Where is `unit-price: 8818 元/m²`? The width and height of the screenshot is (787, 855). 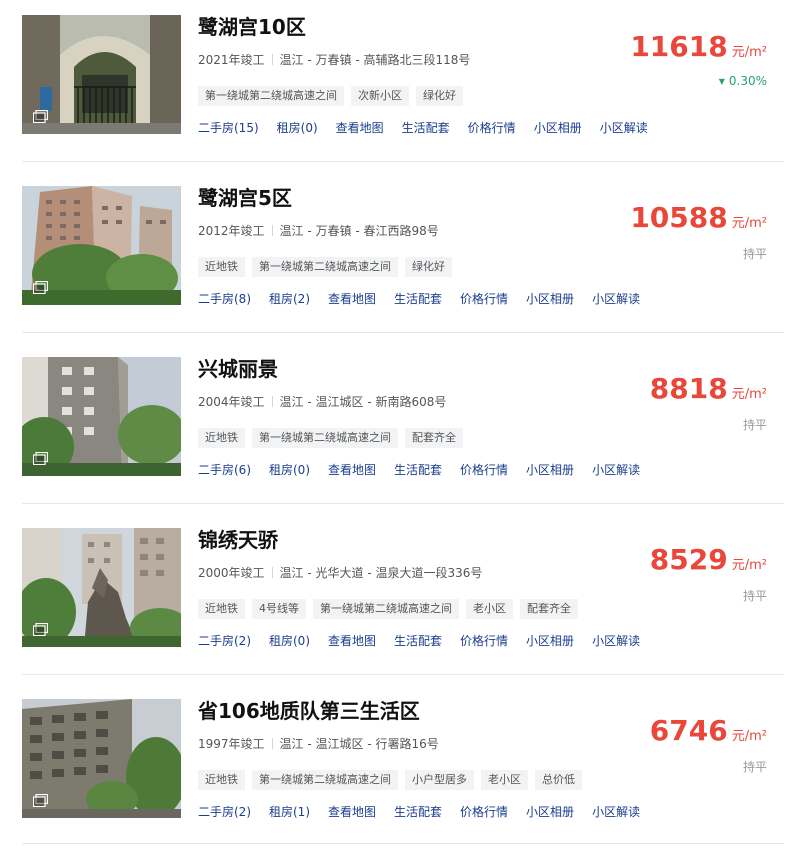
unit-price: 8818 元/m² is located at coordinates (708, 392).